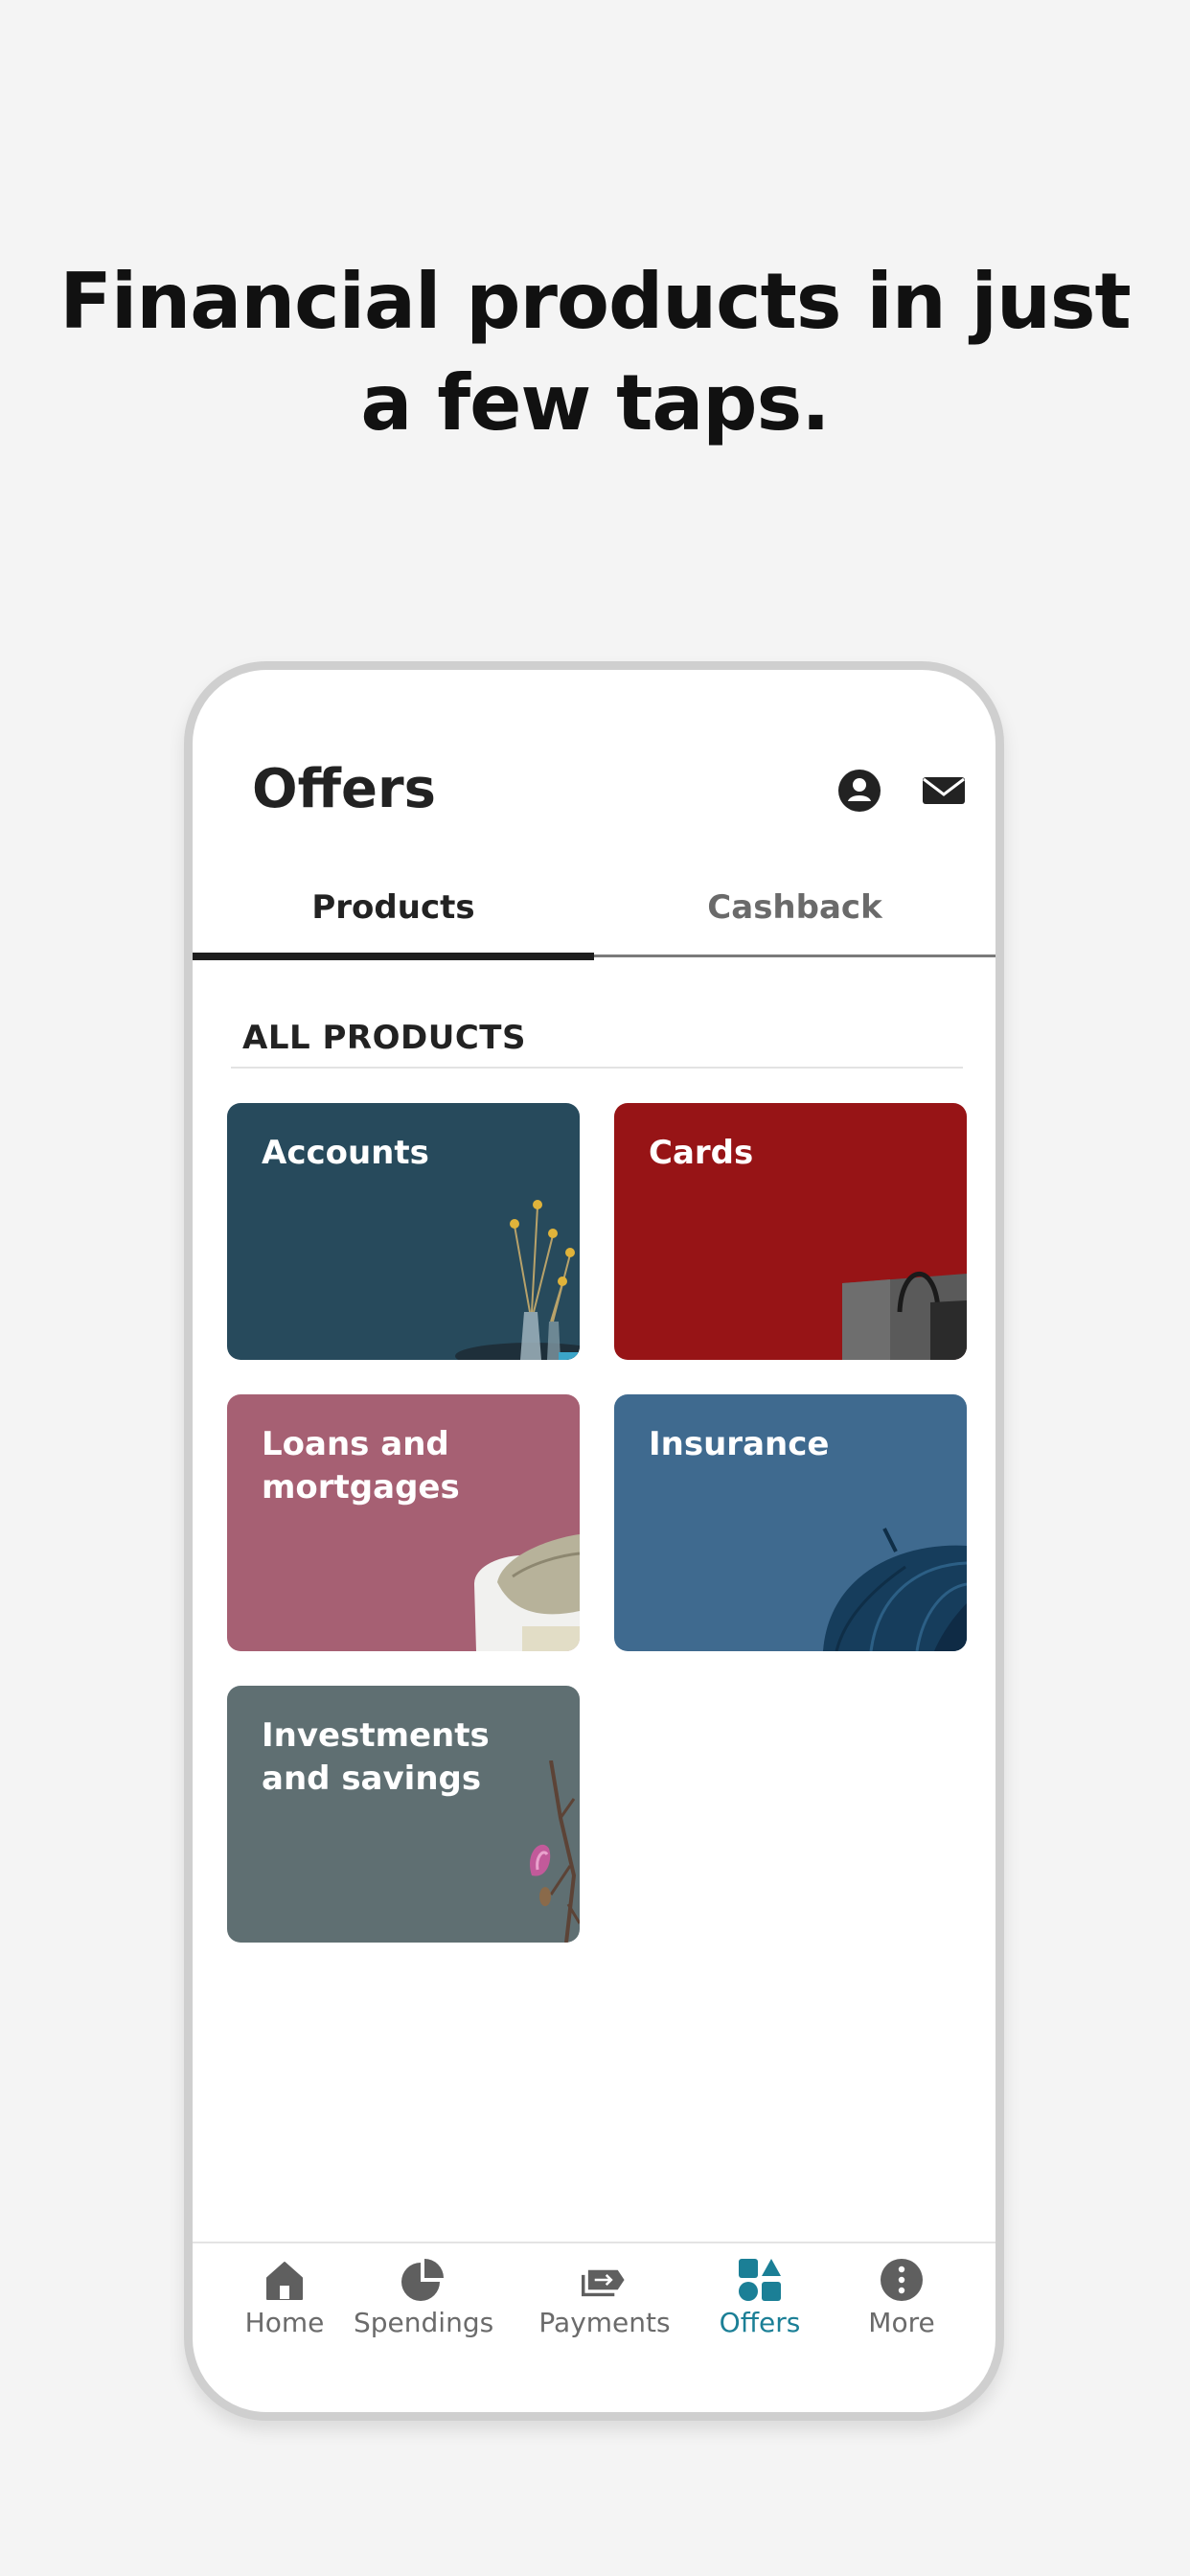 The width and height of the screenshot is (1190, 2576). Describe the element at coordinates (902, 2280) in the screenshot. I see `more-icon` at that location.